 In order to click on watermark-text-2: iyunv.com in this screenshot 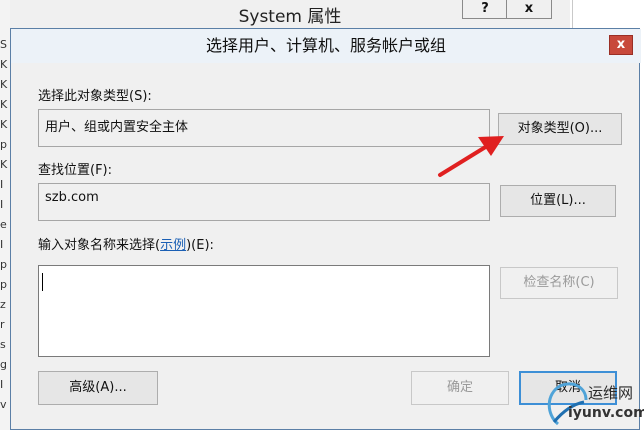, I will do `click(606, 413)`.